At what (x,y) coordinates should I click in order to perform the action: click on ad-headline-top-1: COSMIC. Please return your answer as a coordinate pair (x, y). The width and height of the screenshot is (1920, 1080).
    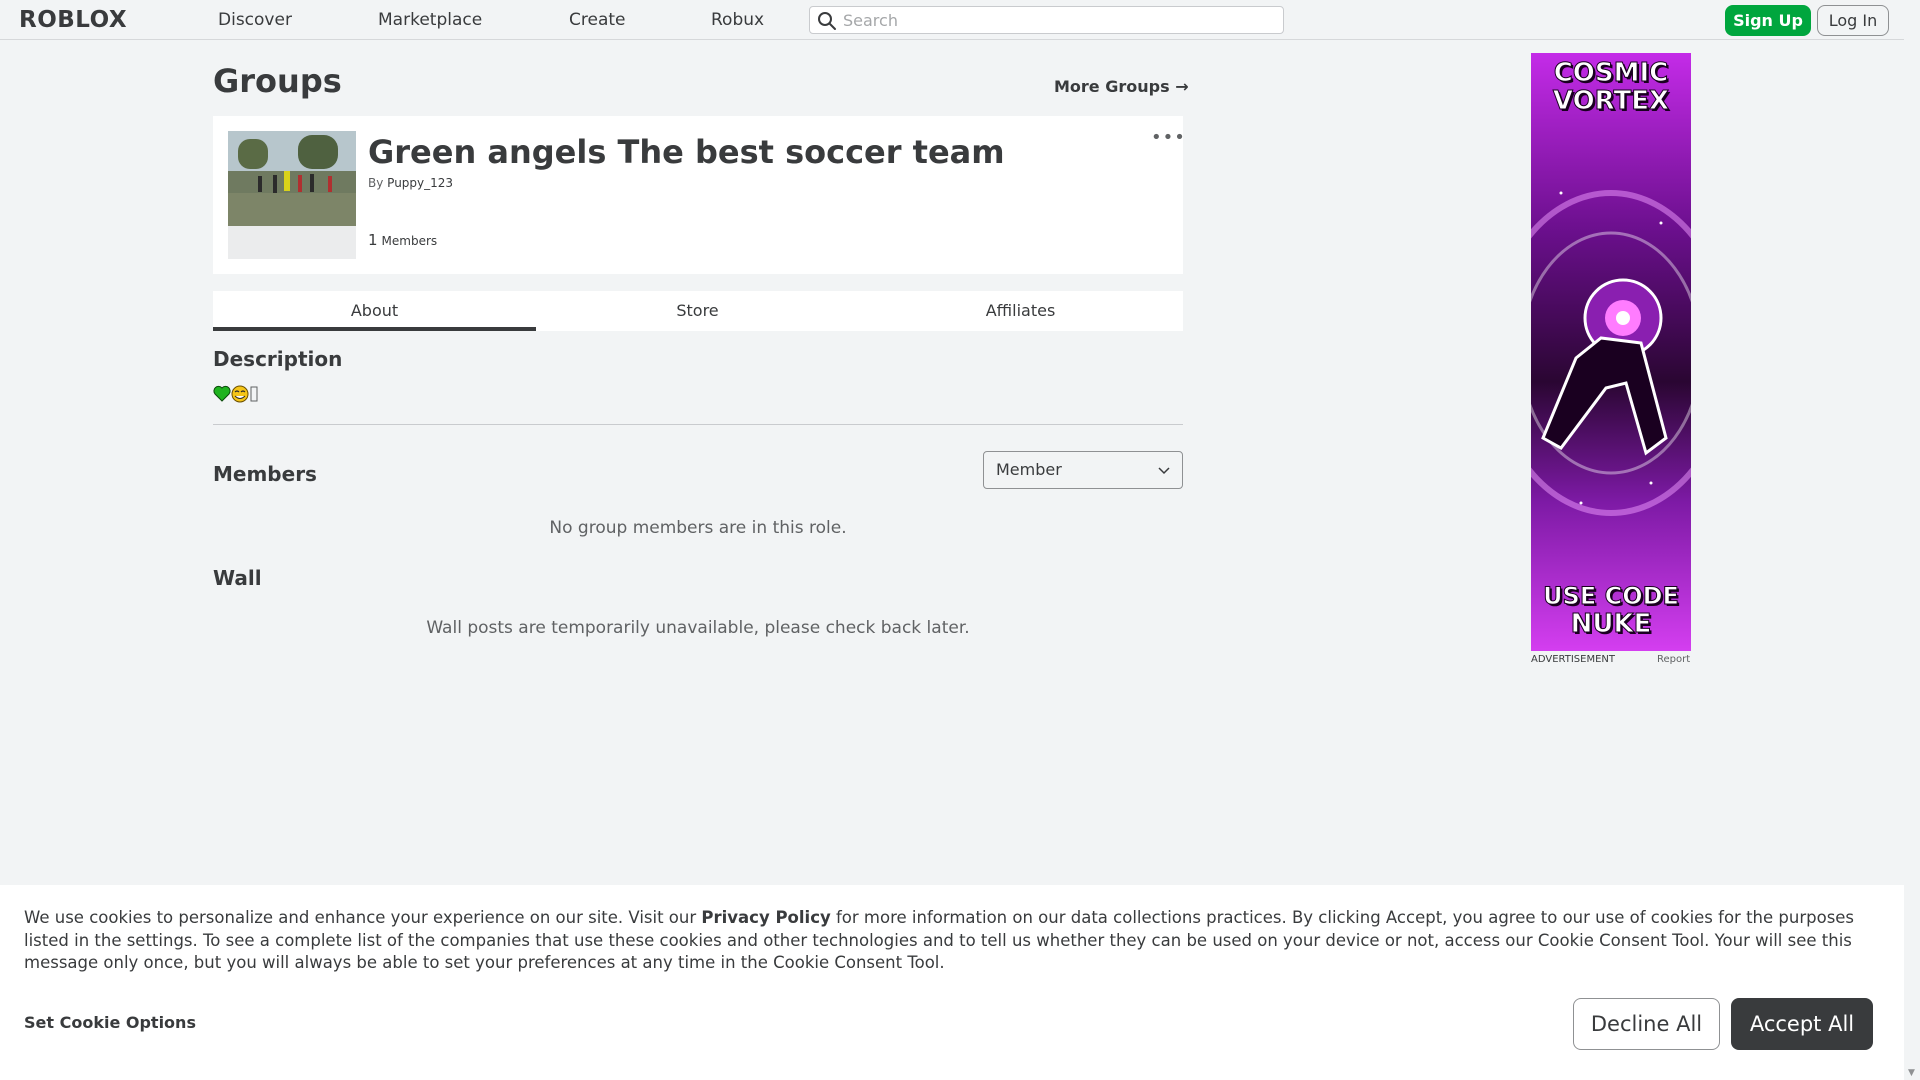
    Looking at the image, I should click on (1611, 73).